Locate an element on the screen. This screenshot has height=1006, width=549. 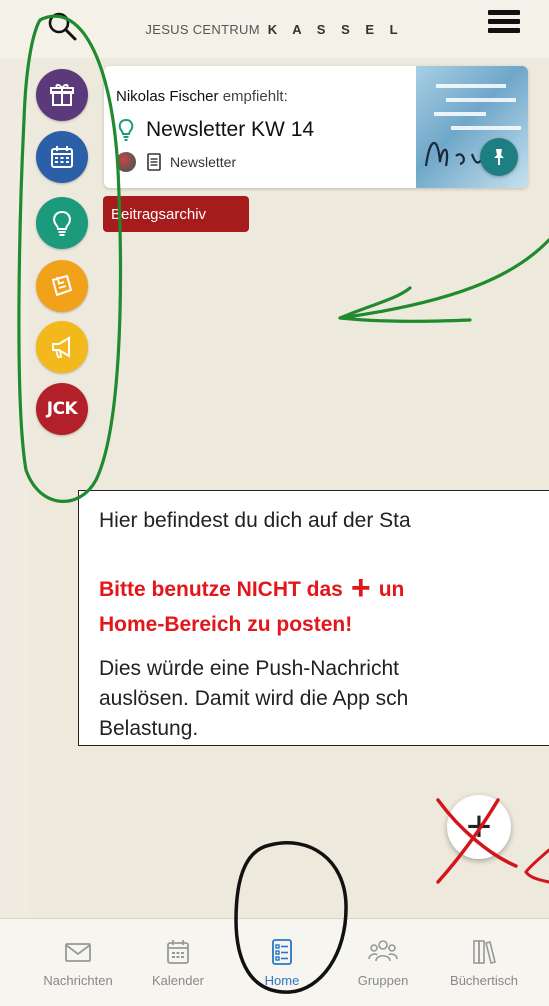
pin-icon is located at coordinates (499, 157).